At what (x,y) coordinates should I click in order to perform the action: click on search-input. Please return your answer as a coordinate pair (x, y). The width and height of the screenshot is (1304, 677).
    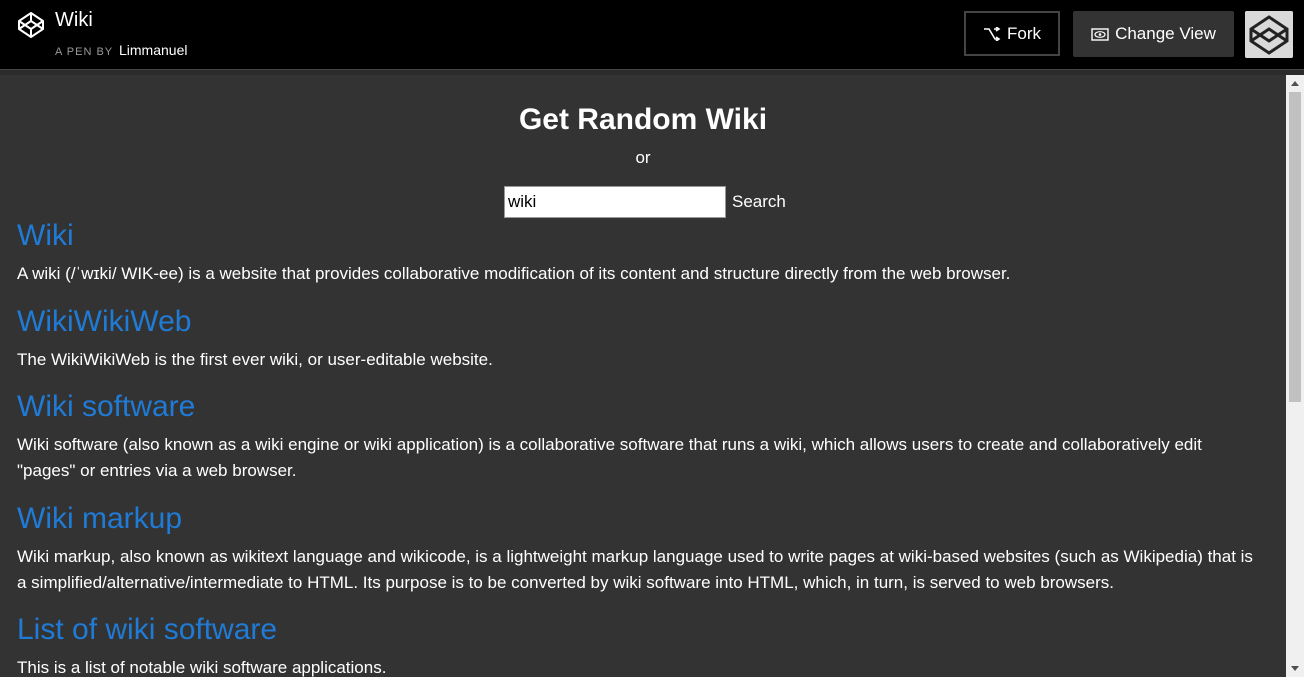
    Looking at the image, I should click on (615, 202).